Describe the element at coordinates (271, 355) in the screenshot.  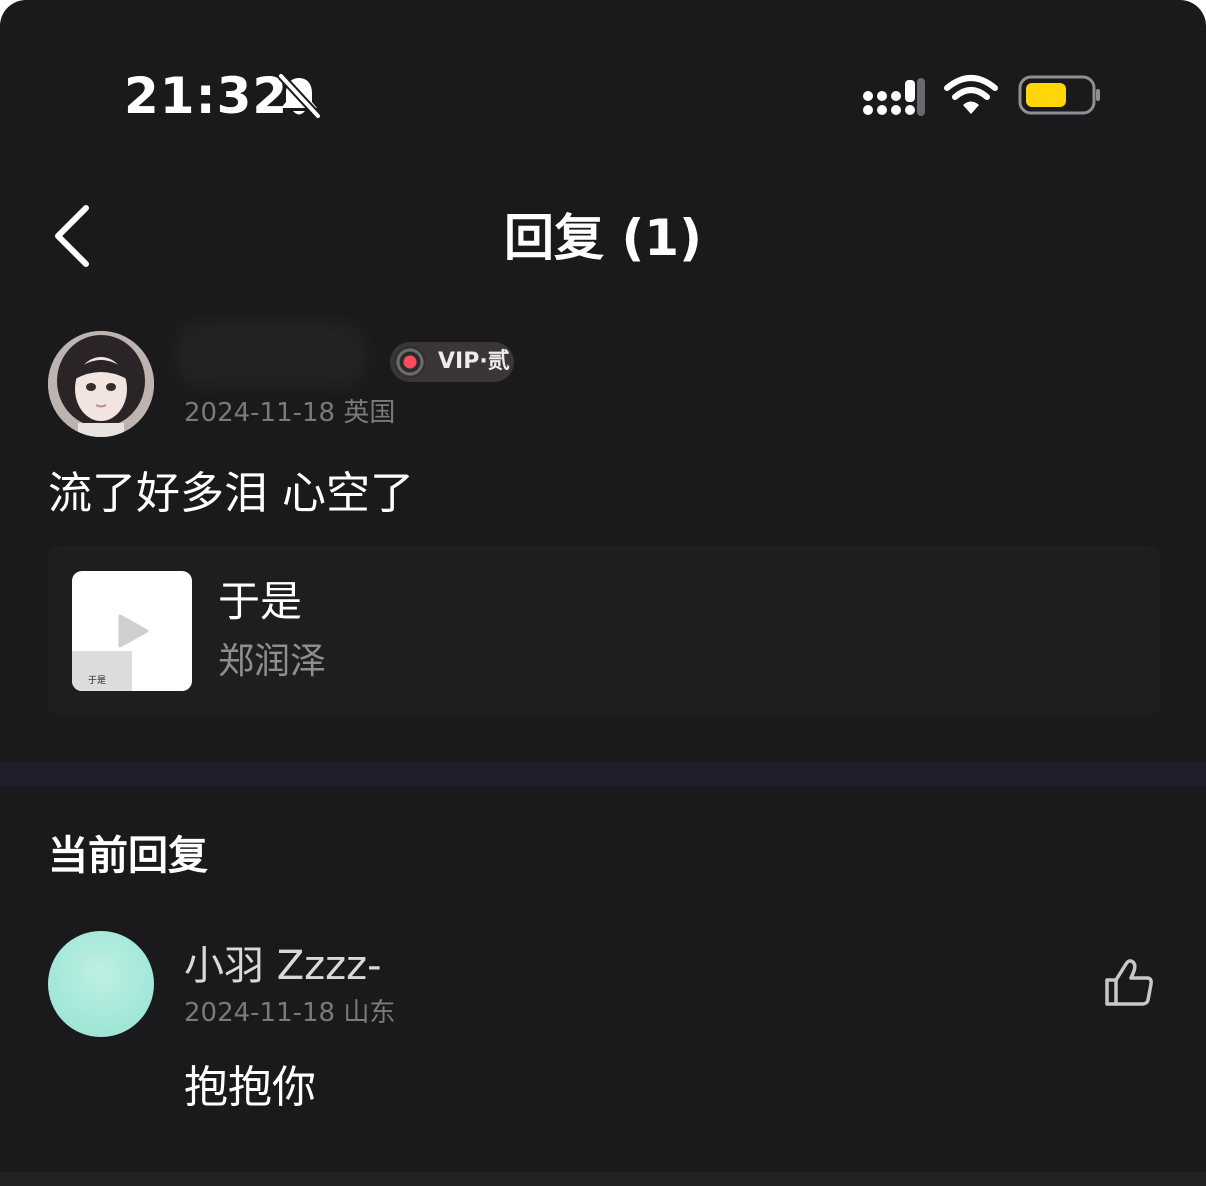
I see `author-name-blurred` at that location.